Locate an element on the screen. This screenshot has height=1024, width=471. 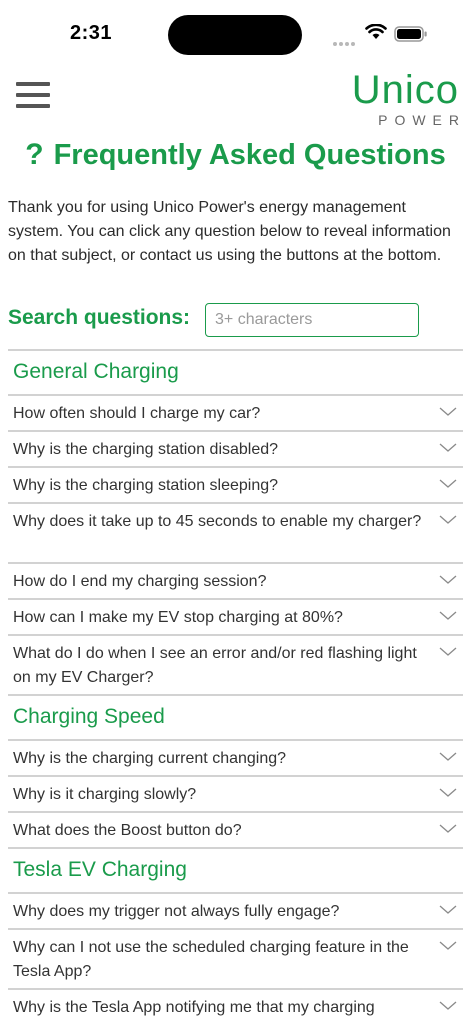
faq-question-text: Why is it charging slowly? is located at coordinates (105, 794).